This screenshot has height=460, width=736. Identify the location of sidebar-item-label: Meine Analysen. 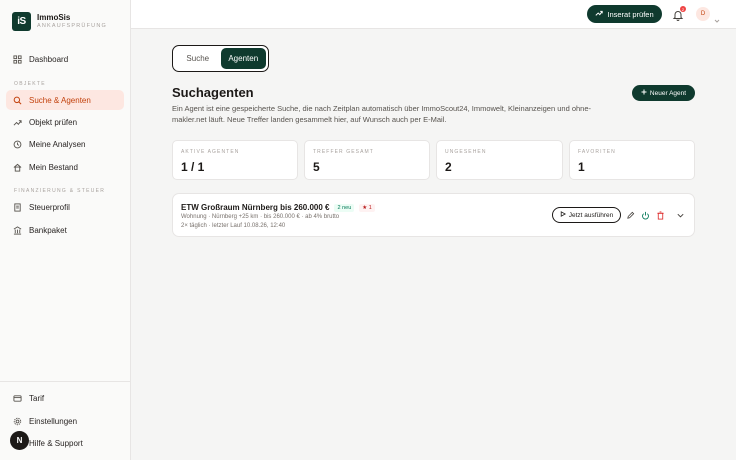
(57, 144).